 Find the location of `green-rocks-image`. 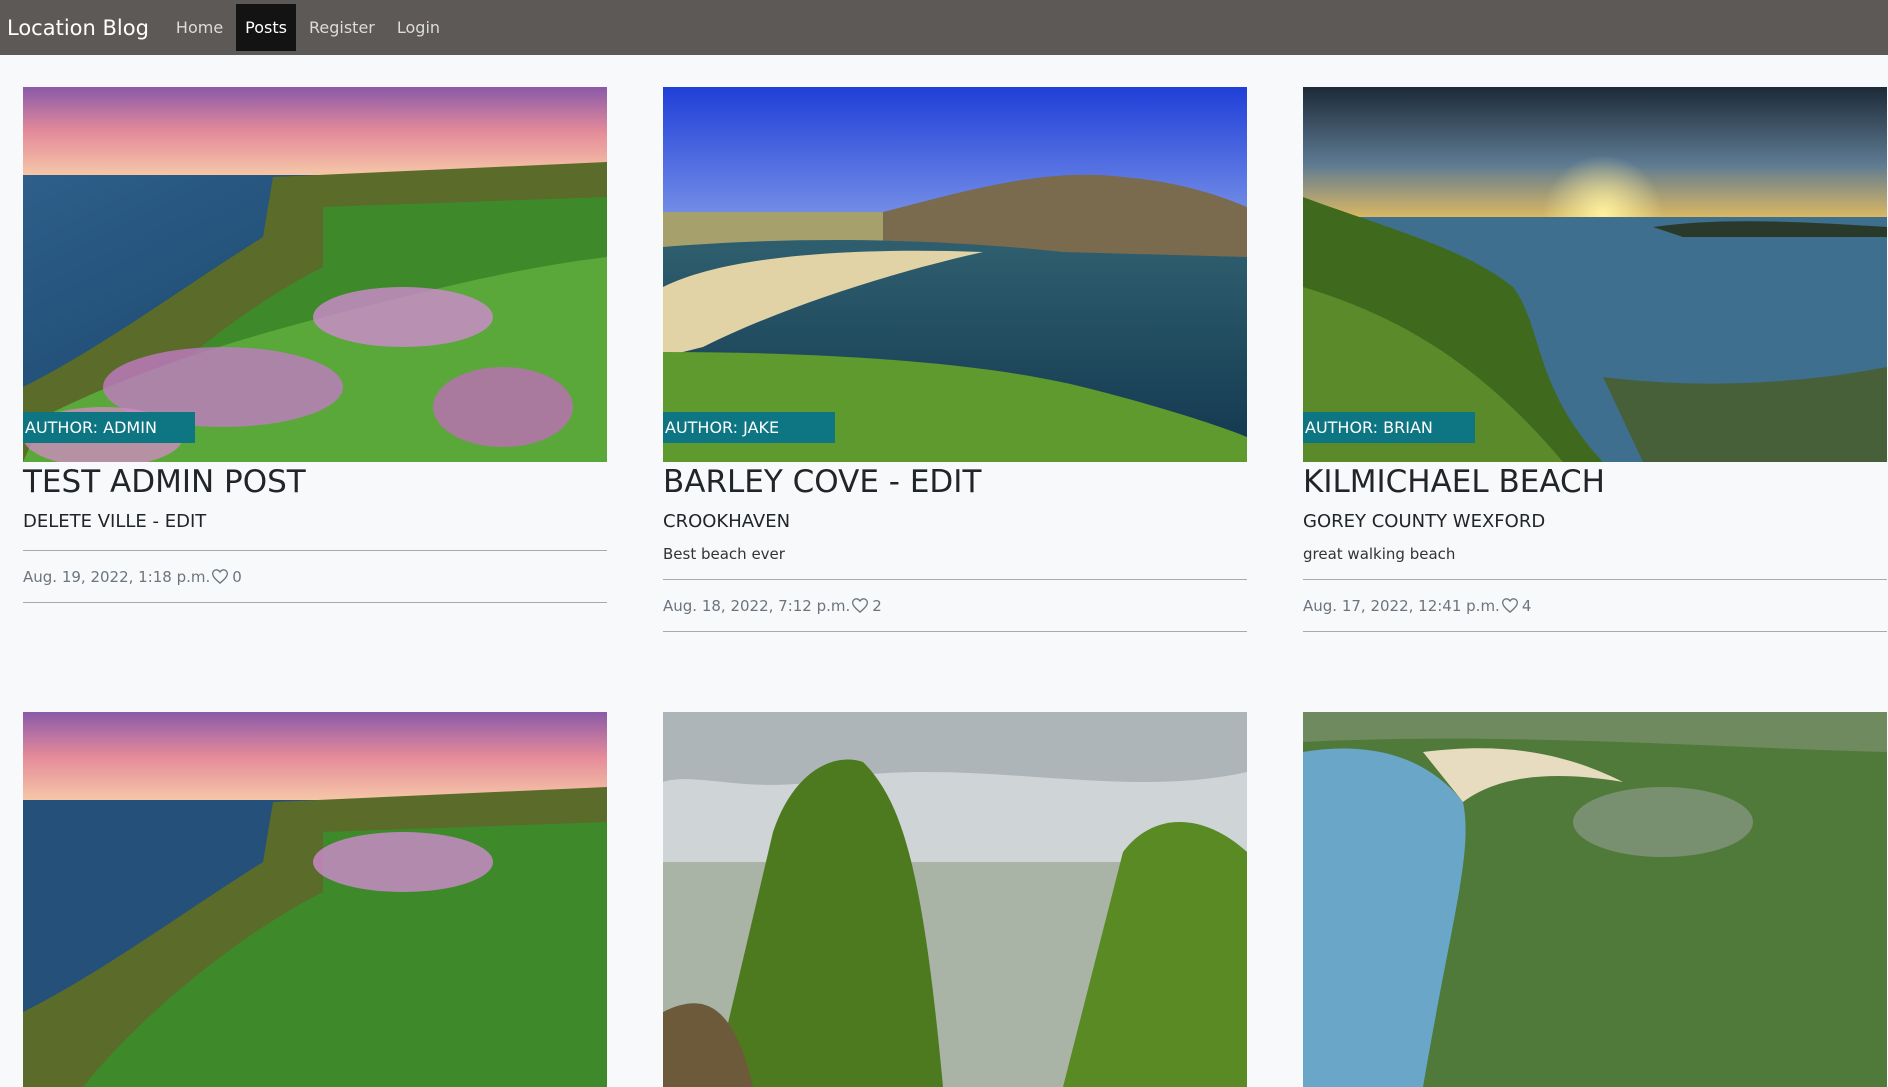

green-rocks-image is located at coordinates (955, 899).